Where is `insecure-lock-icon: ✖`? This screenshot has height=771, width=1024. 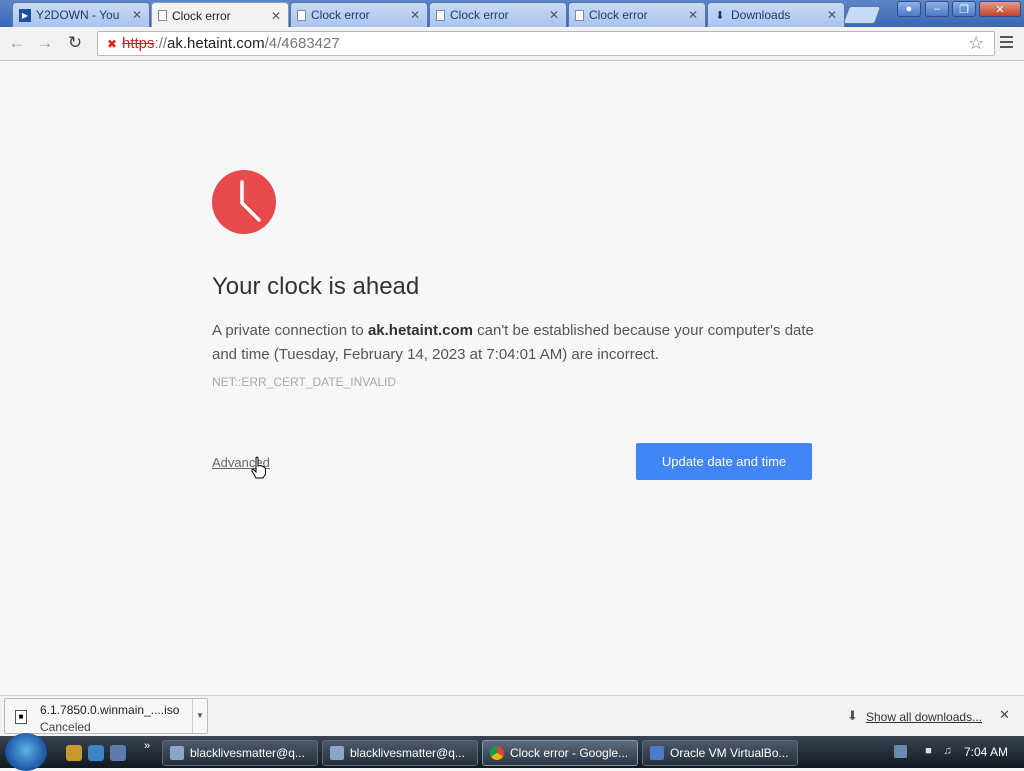
insecure-lock-icon: ✖ is located at coordinates (112, 44).